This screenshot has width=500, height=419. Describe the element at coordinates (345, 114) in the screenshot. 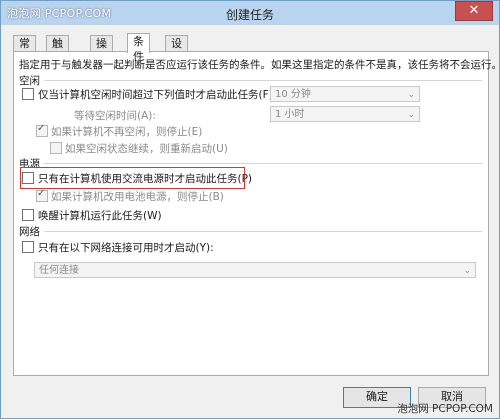

I see `wait-idle-select: 1 小时 ⌄` at that location.